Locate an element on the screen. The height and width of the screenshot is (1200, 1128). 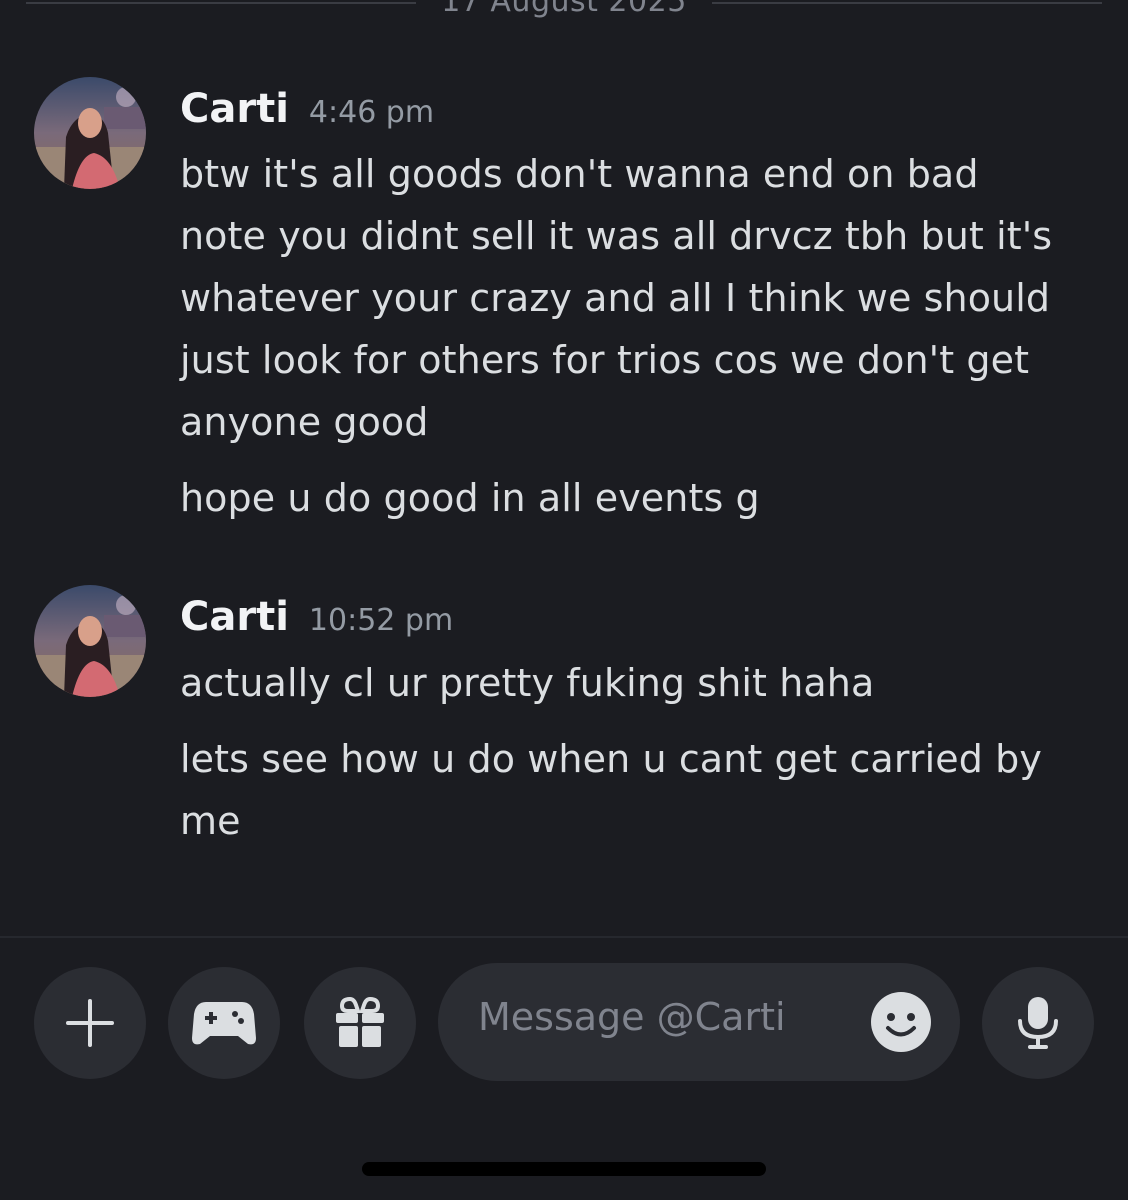
message-input: Message @Carti is located at coordinates (699, 1022).